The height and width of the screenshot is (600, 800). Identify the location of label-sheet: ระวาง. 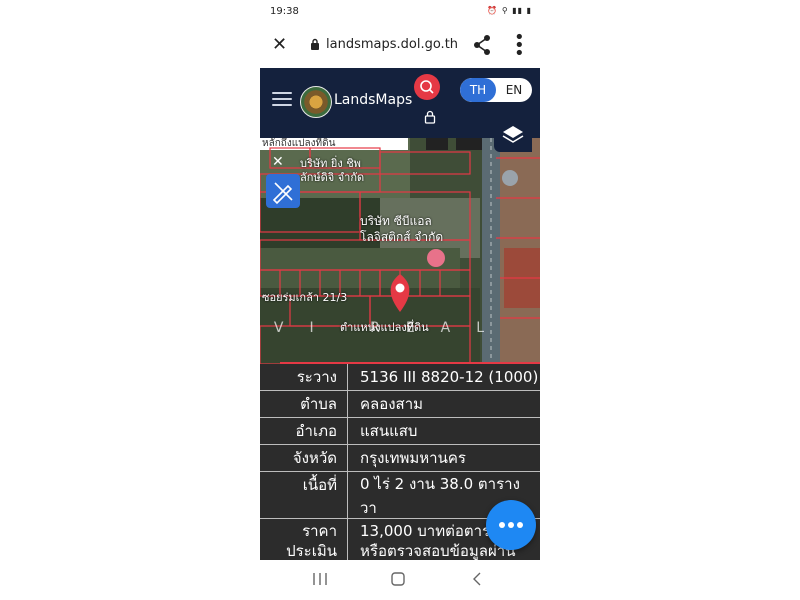
(304, 377).